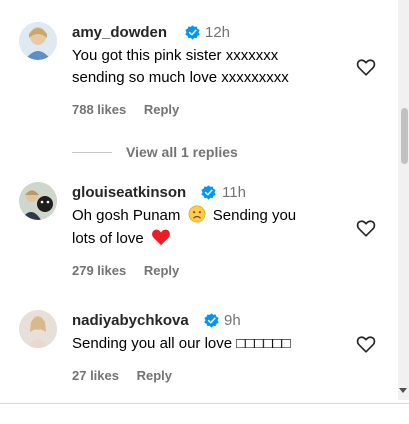  I want to click on comment-meta: 279 likes Reply, so click(125, 270).